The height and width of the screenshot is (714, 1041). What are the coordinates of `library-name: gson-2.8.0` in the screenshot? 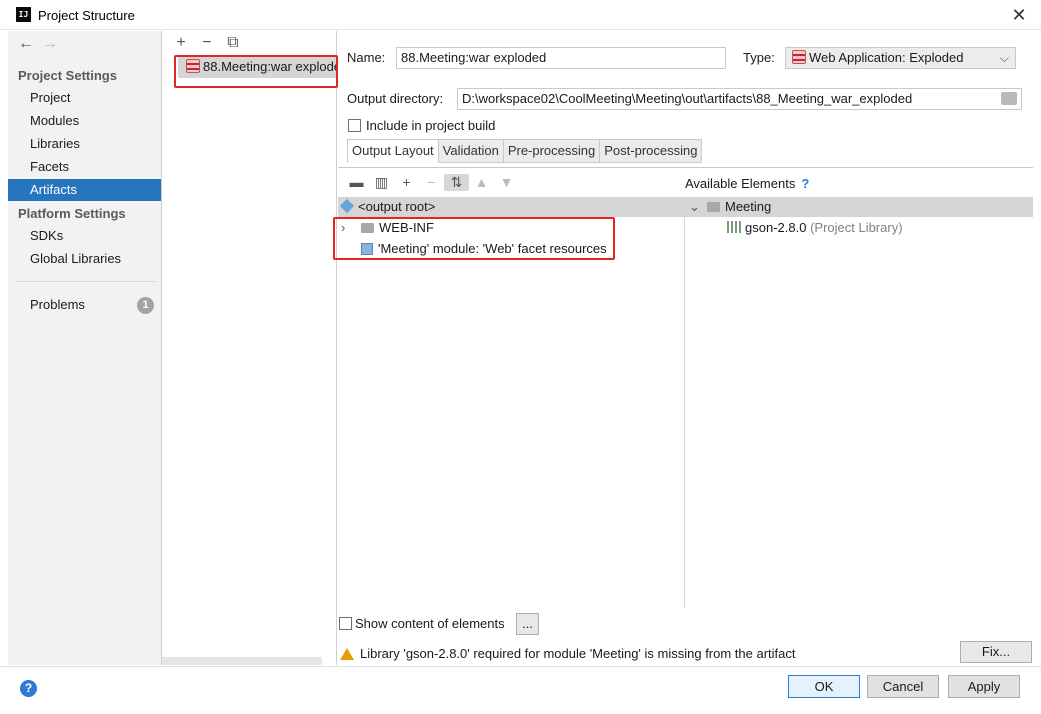 It's located at (776, 227).